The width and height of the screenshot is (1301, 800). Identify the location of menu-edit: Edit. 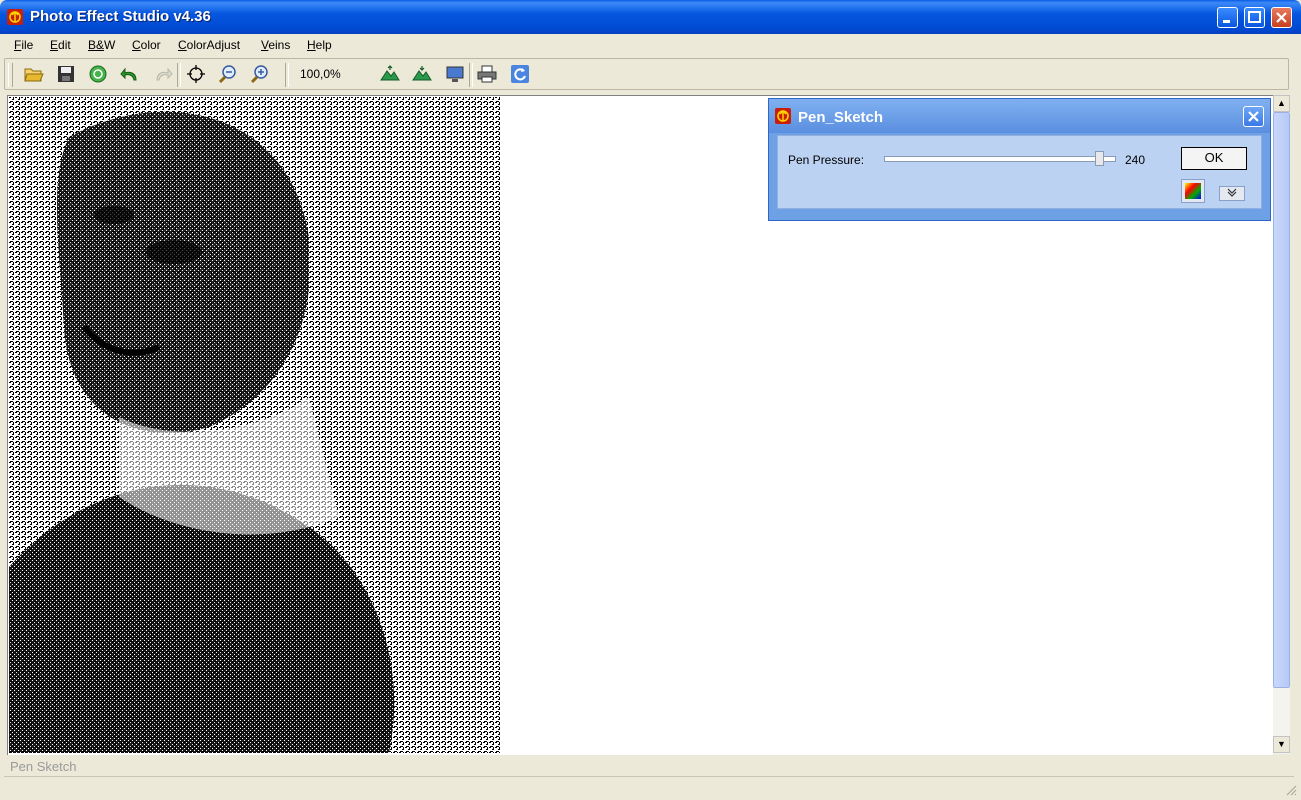
(60, 45).